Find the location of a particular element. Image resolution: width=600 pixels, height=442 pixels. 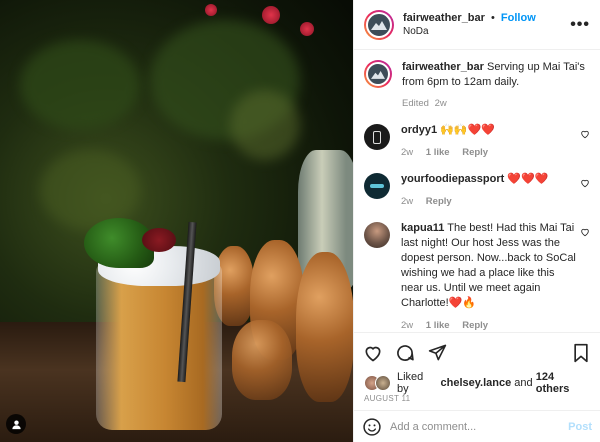

add-comment-bar: Post is located at coordinates (477, 426).